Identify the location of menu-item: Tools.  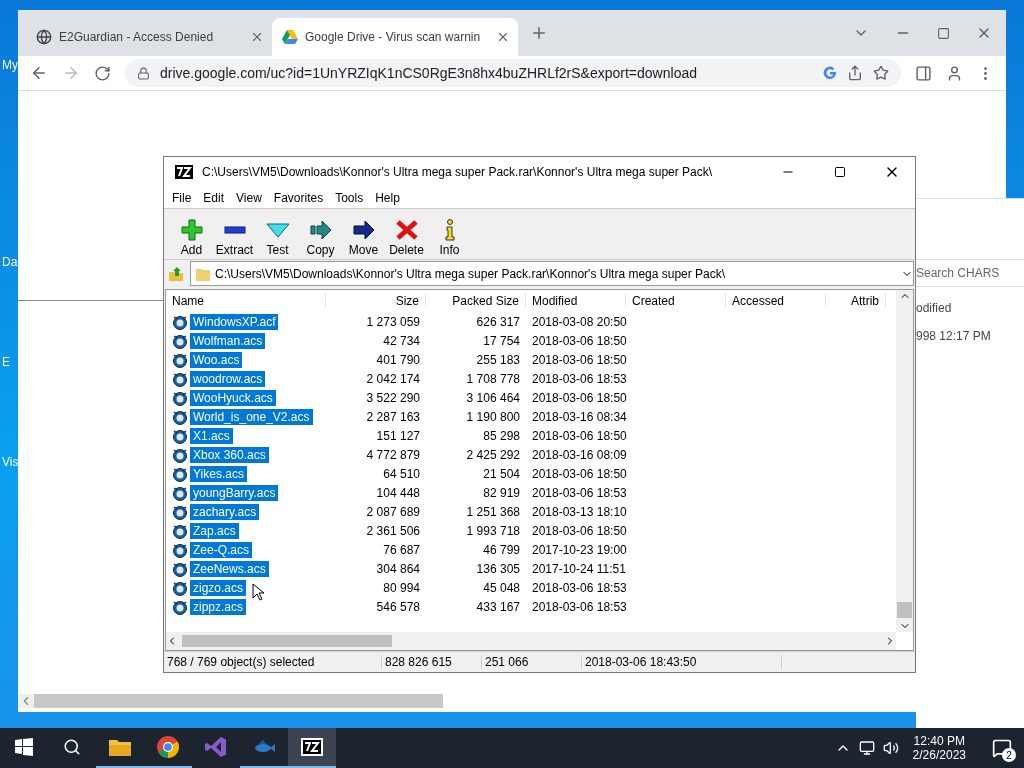
(349, 197).